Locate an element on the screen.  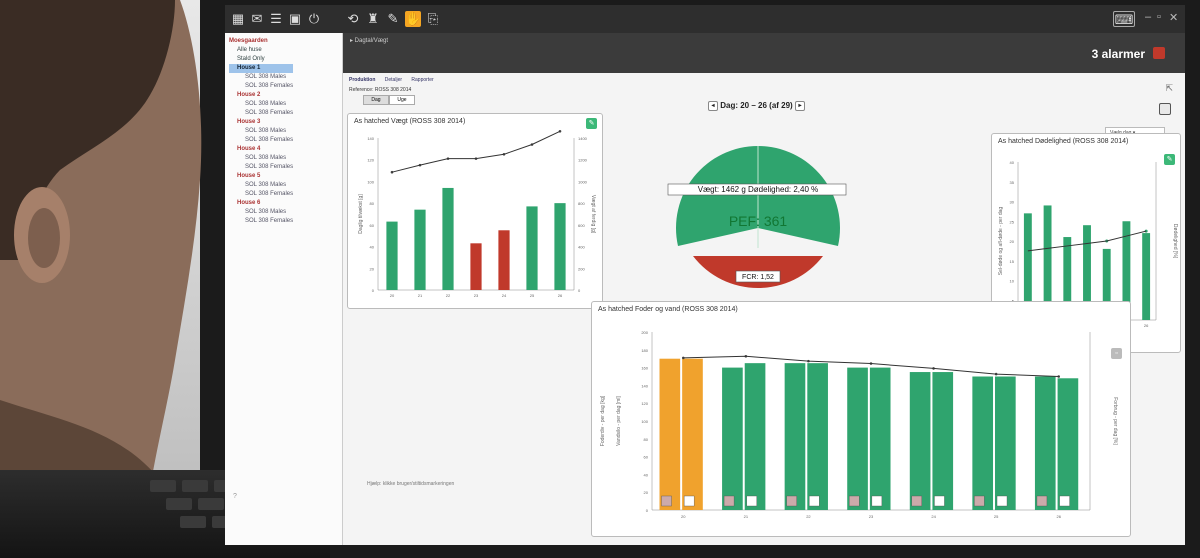
tab-rapporter: Rapporter is located at coordinates (422, 80).